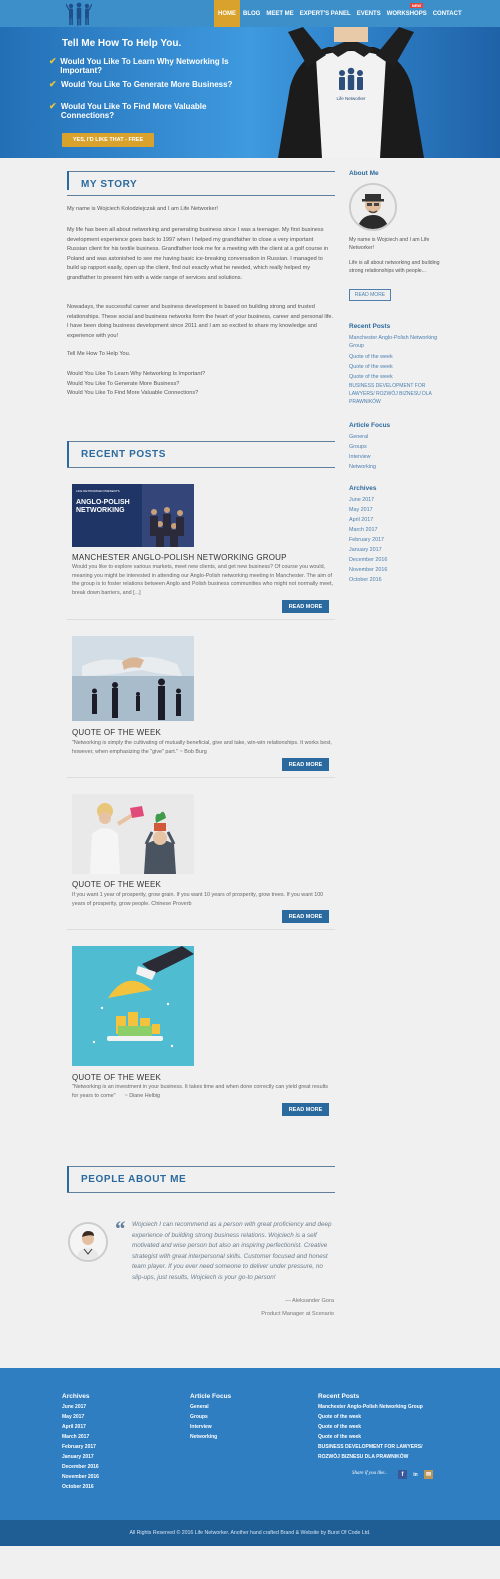 The width and height of the screenshot is (500, 1579). Describe the element at coordinates (76, 1396) in the screenshot. I see `footer-archives-title: Archives` at that location.